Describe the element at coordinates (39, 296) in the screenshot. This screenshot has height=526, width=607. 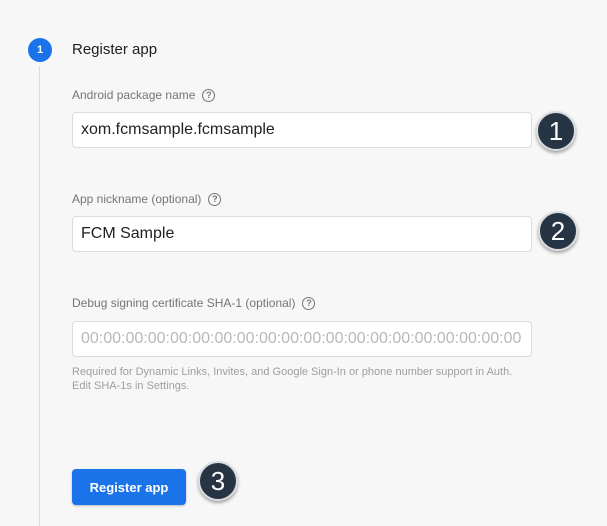
I see `step-connector-line` at that location.